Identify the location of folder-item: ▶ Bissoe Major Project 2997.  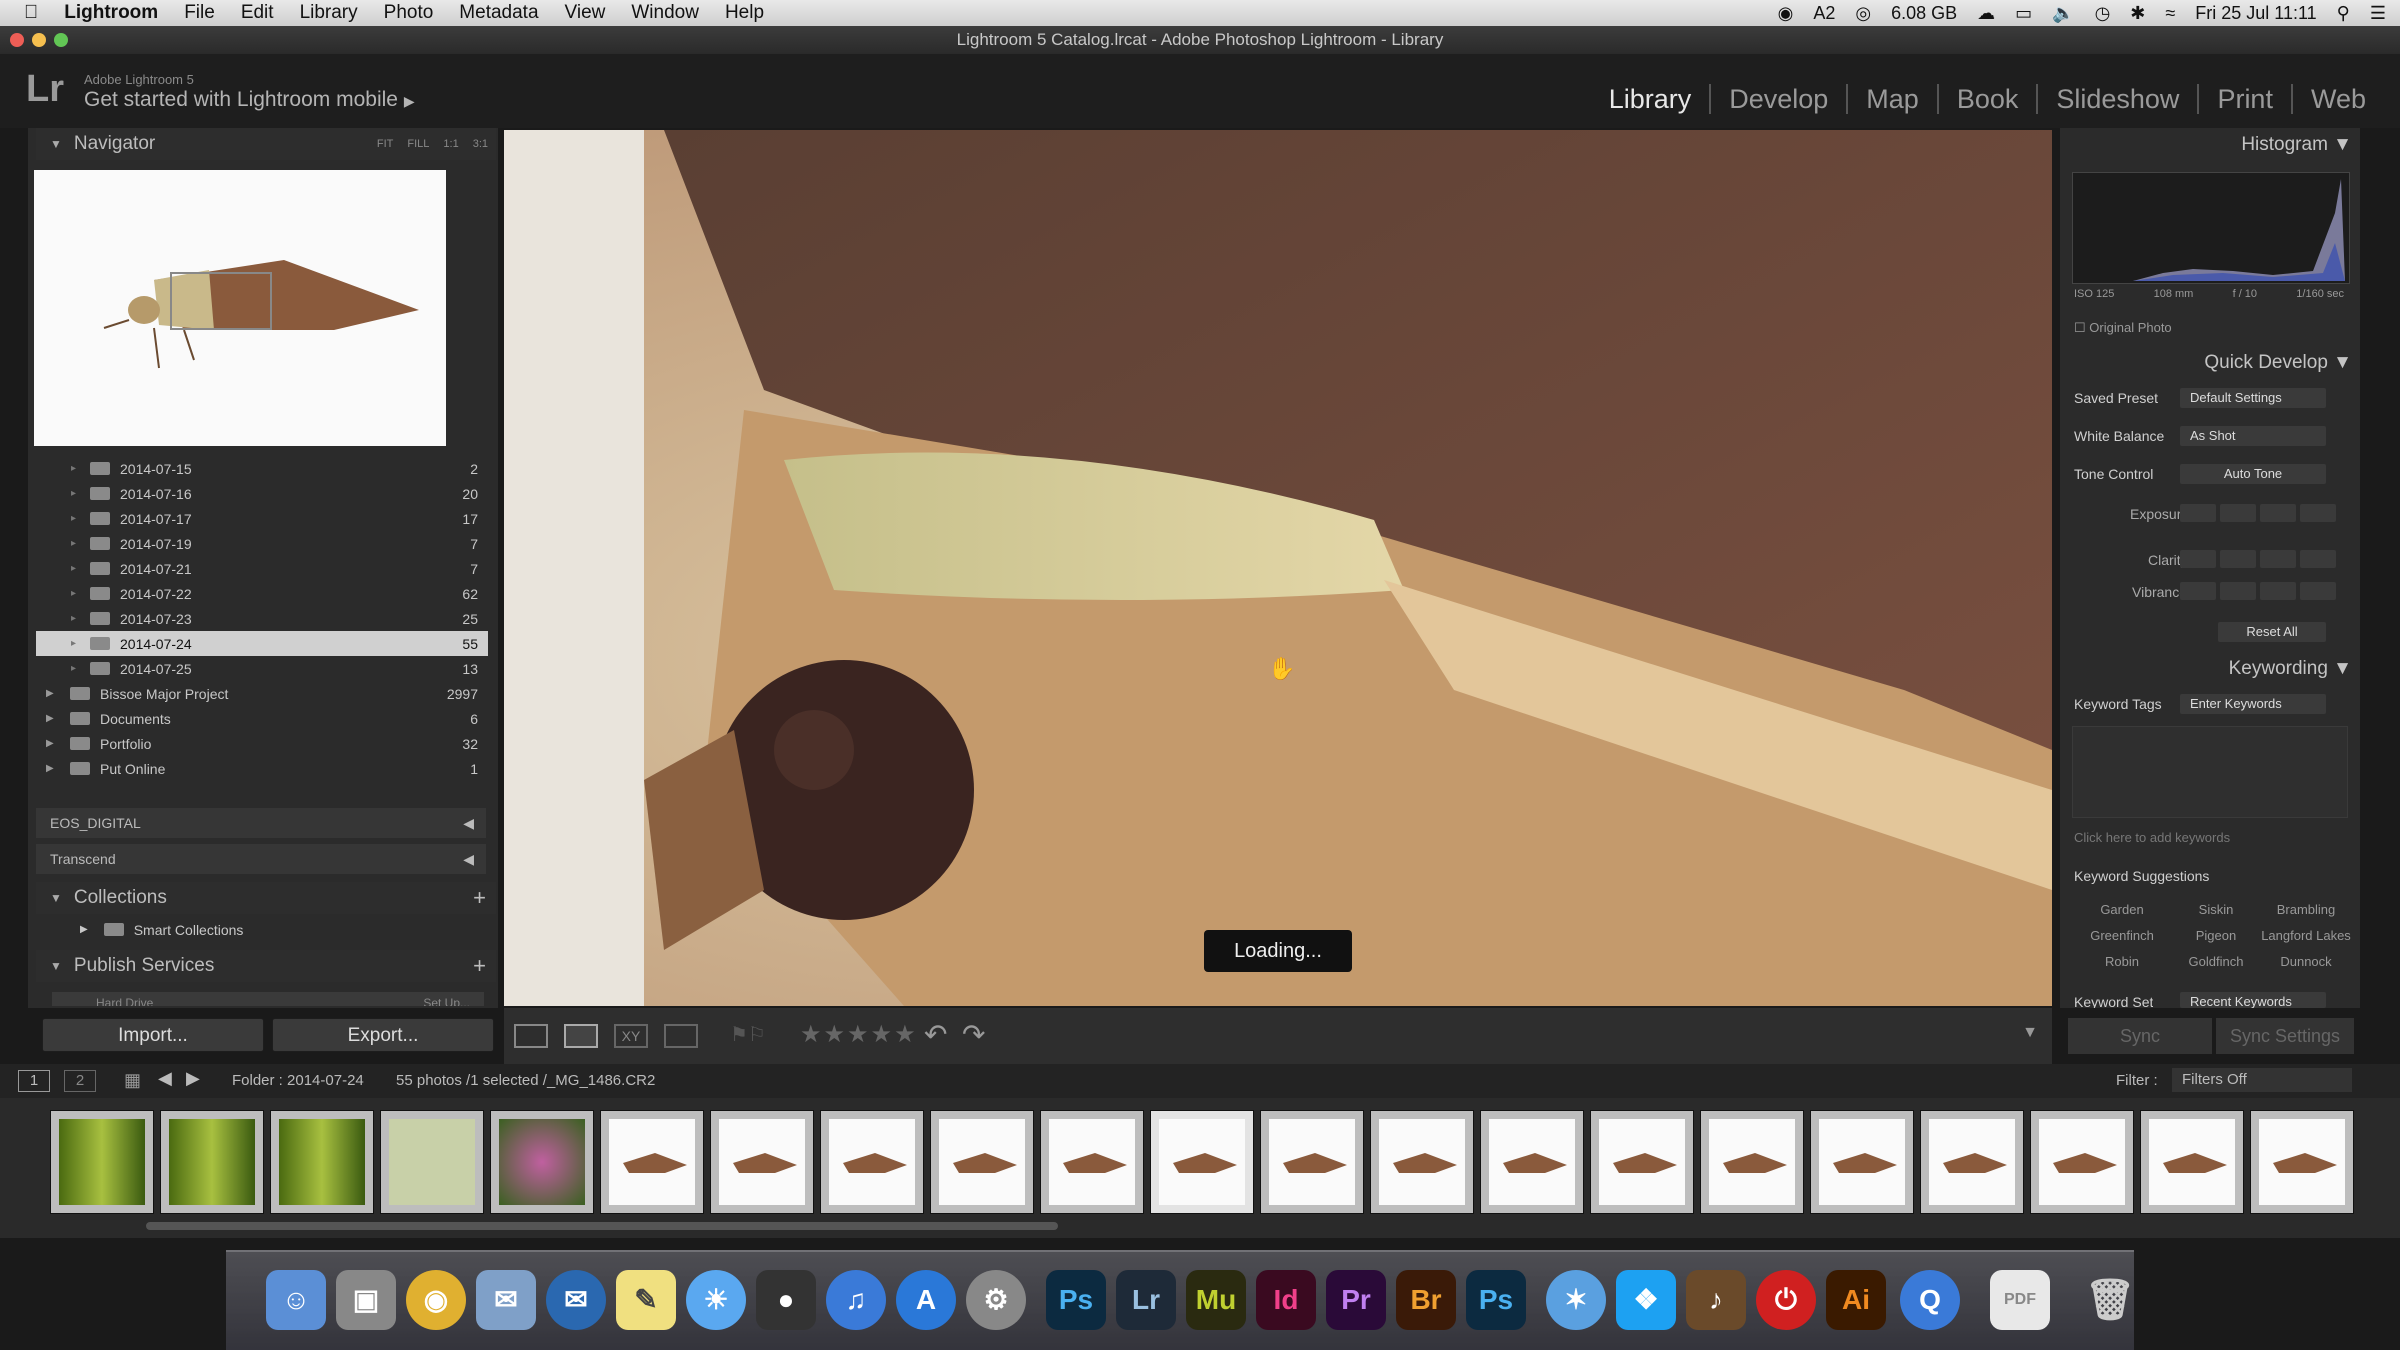
(262, 693).